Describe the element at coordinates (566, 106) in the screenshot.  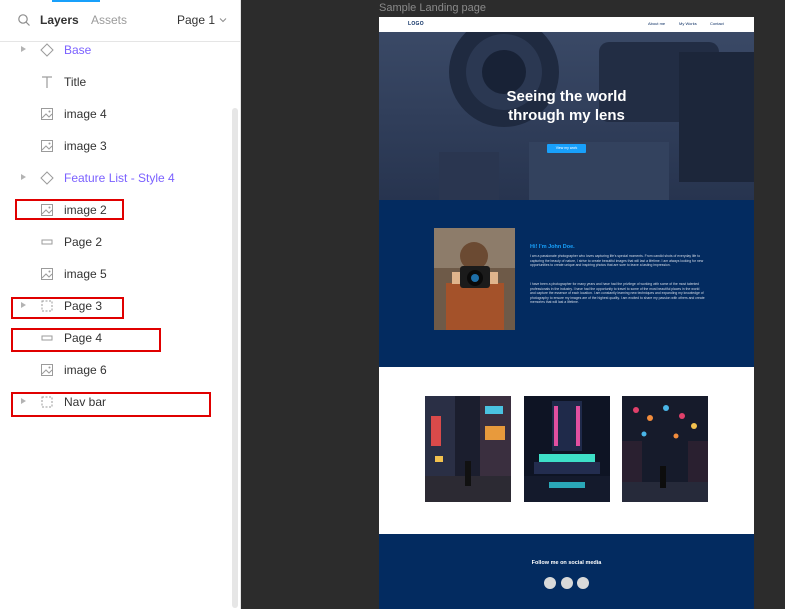
I see `hero-title: Seeing the world through my lens` at that location.